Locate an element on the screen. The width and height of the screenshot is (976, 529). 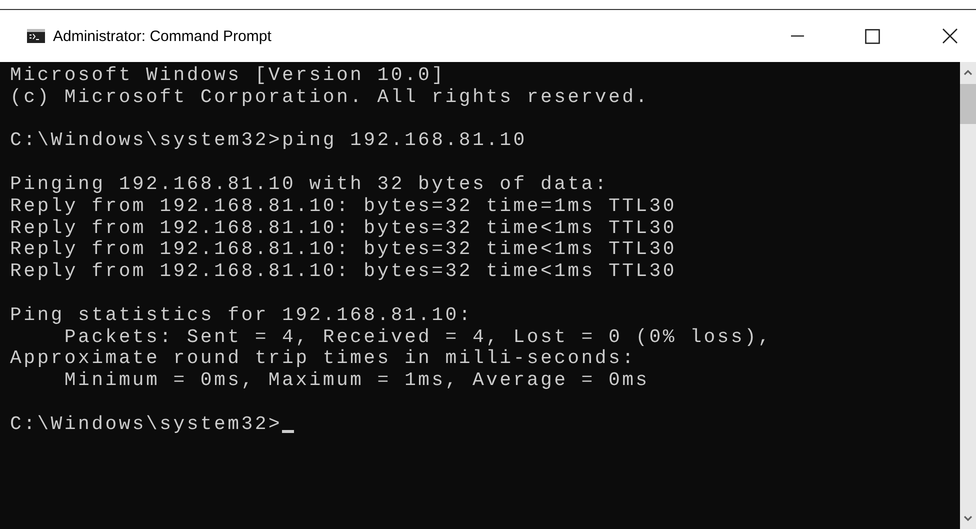
console-line: Packets: Sent = 4, Received = 4, Lost = 0 (0% loss), is located at coordinates (417, 337).